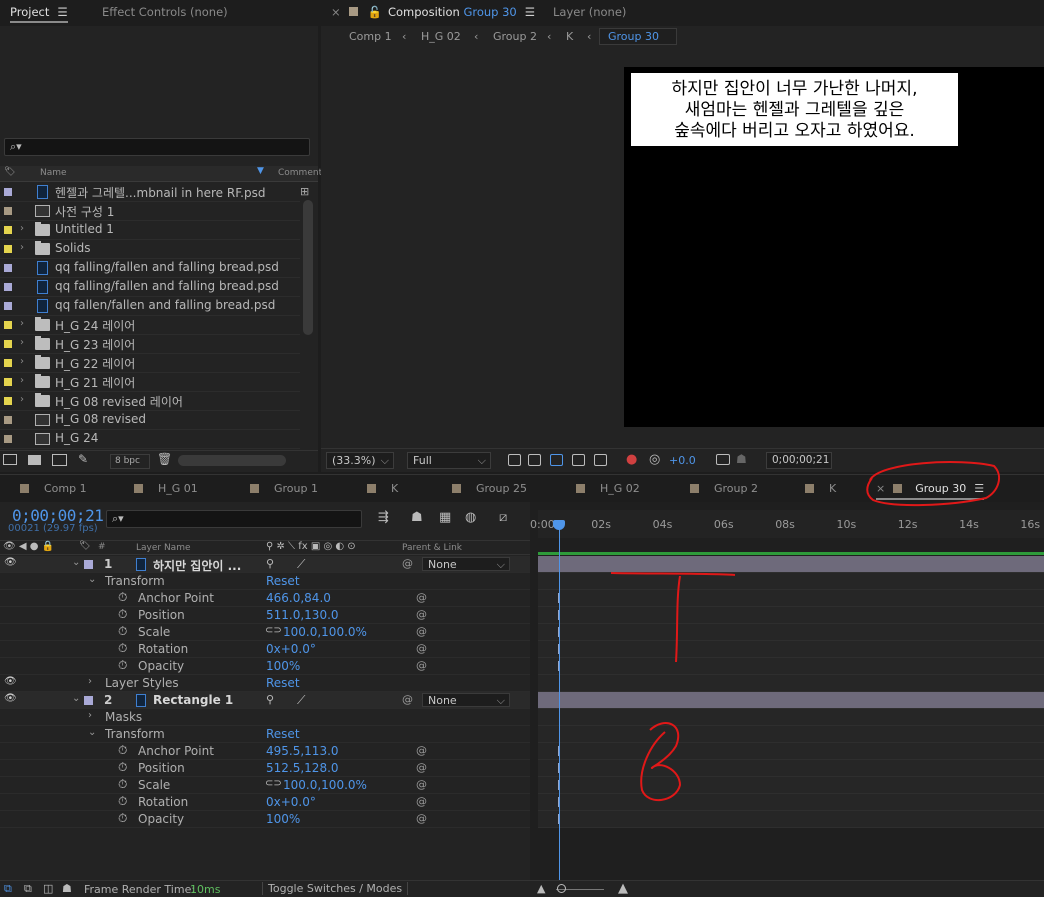 The width and height of the screenshot is (1044, 897). What do you see at coordinates (92, 579) in the screenshot?
I see `chevron-down-icon: ⌄` at bounding box center [92, 579].